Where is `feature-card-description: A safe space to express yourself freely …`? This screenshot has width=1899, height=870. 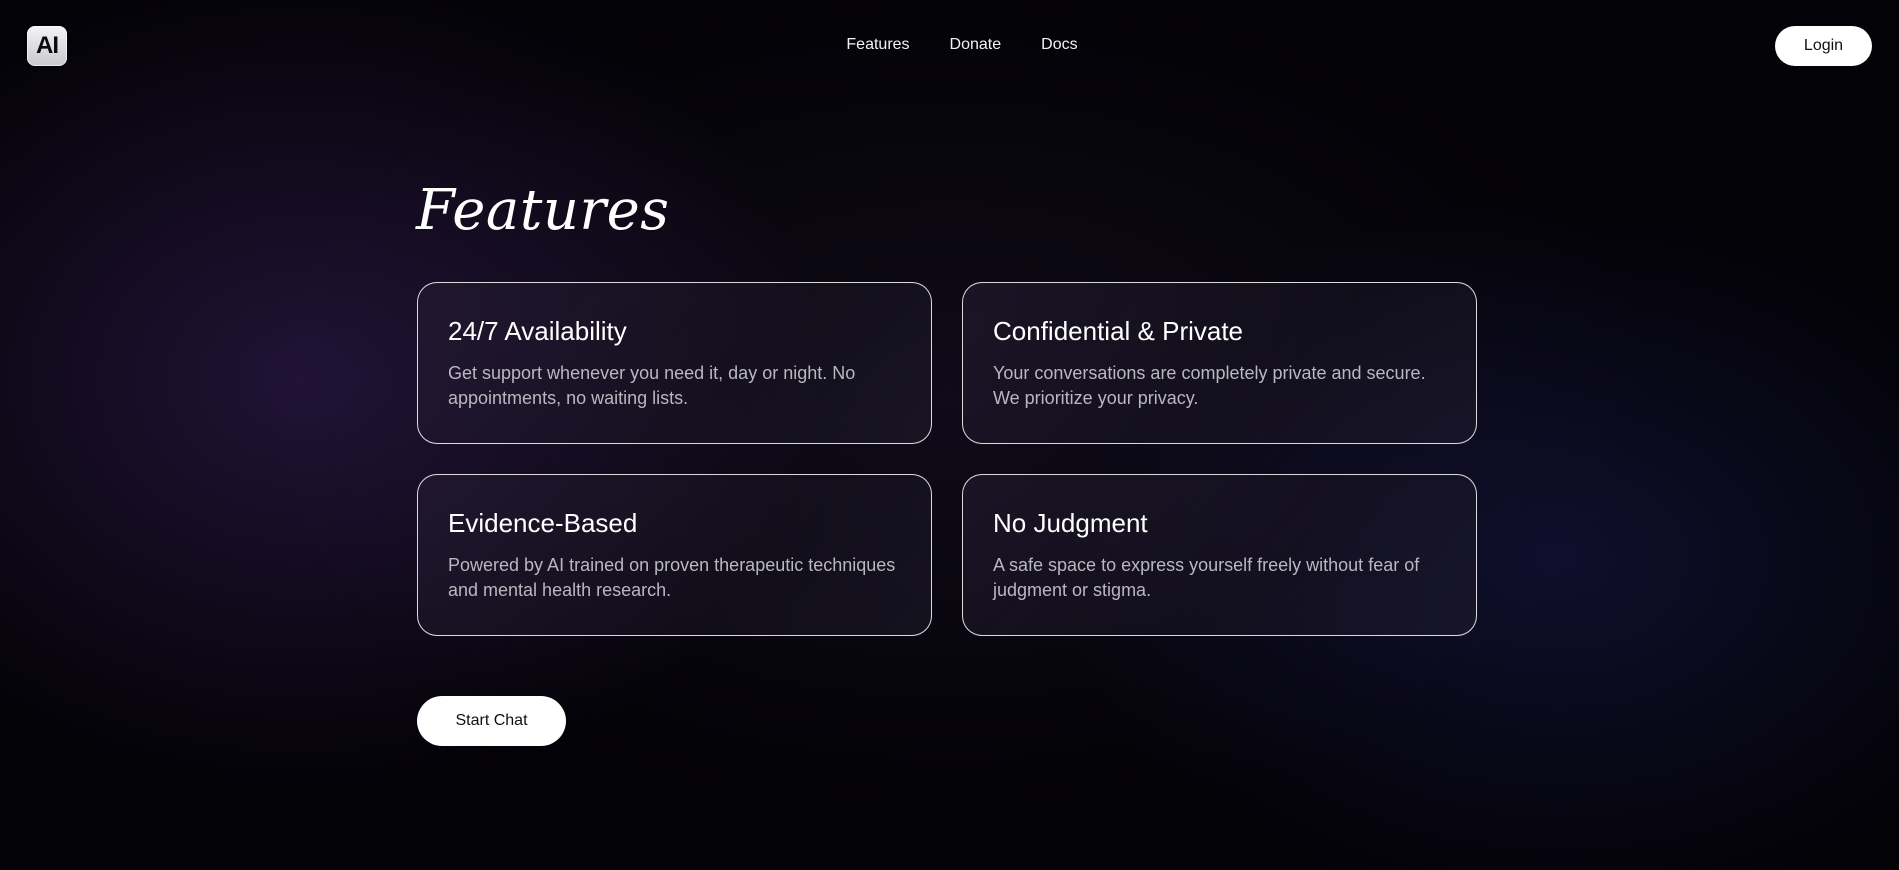
feature-card-description: A safe space to express yourself freely … is located at coordinates (1206, 577).